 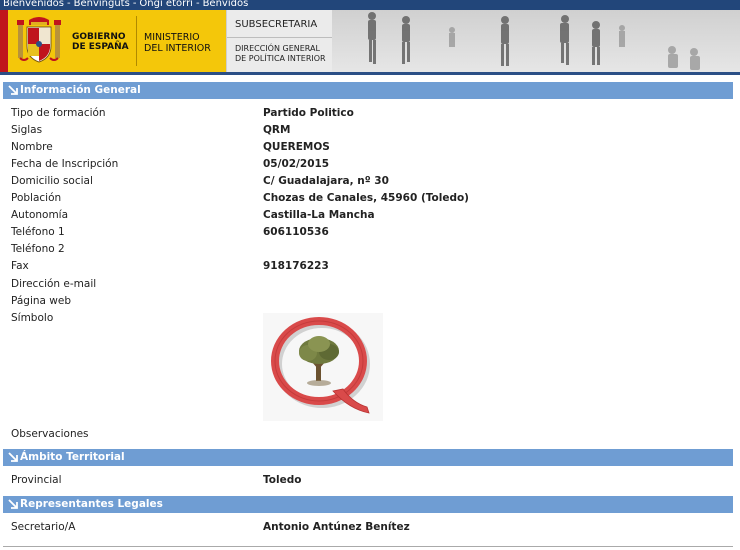 What do you see at coordinates (371, 434) in the screenshot?
I see `field-row-observaciones: Observaciones` at bounding box center [371, 434].